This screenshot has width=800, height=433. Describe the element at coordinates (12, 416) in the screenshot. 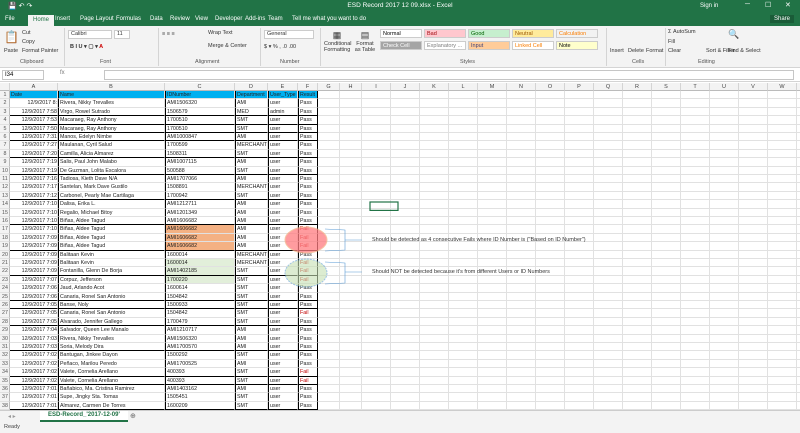

I see `sheet-nav-arrows: ◂ ▸` at that location.